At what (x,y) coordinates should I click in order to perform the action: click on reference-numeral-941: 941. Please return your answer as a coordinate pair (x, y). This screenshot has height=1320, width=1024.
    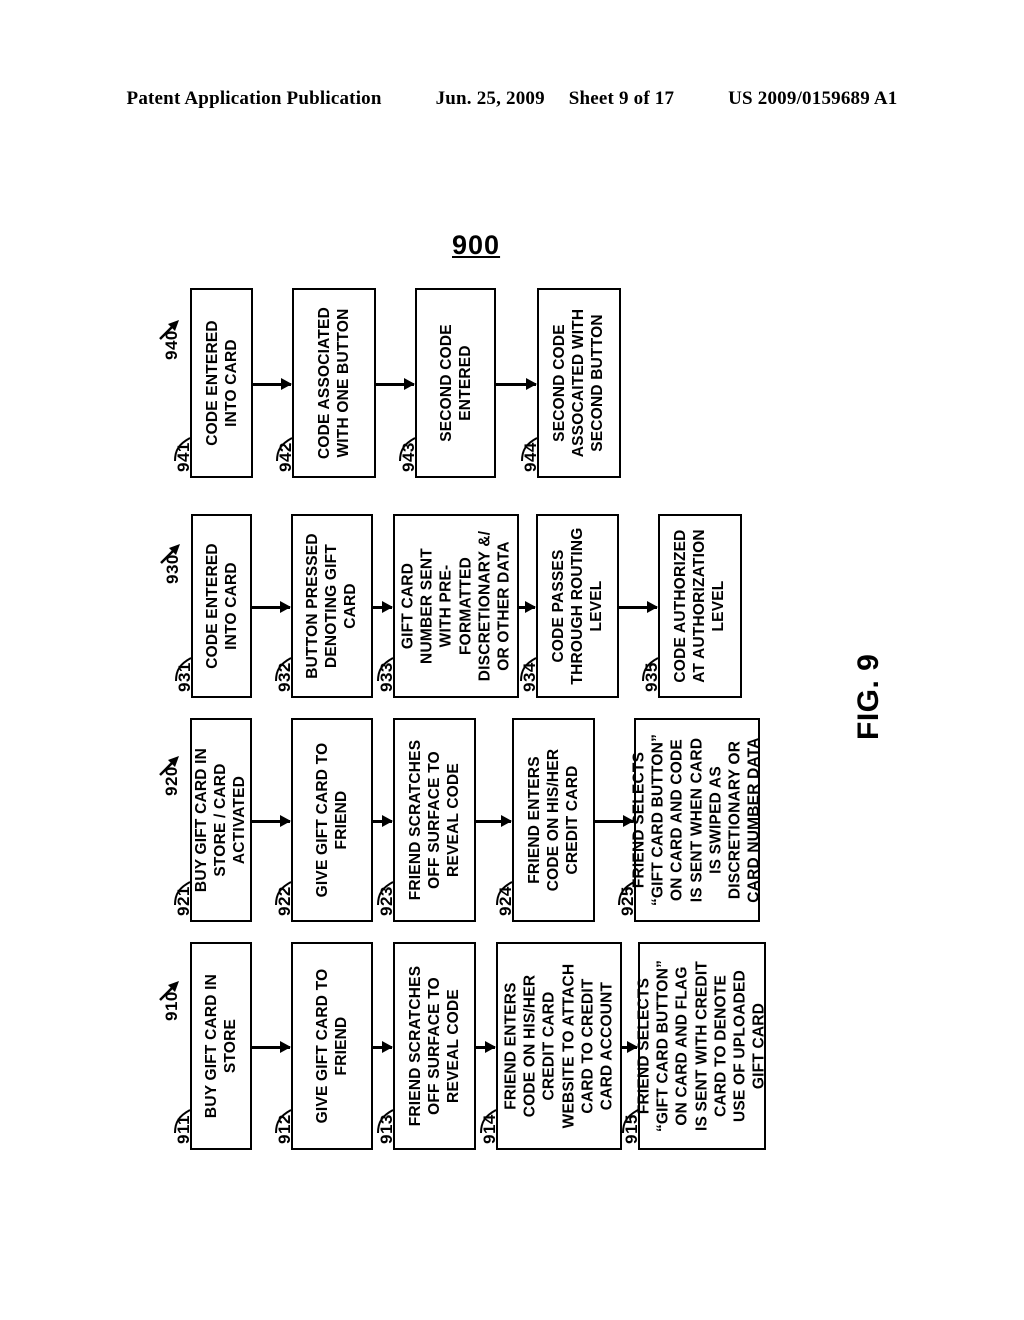
    Looking at the image, I should click on (183, 457).